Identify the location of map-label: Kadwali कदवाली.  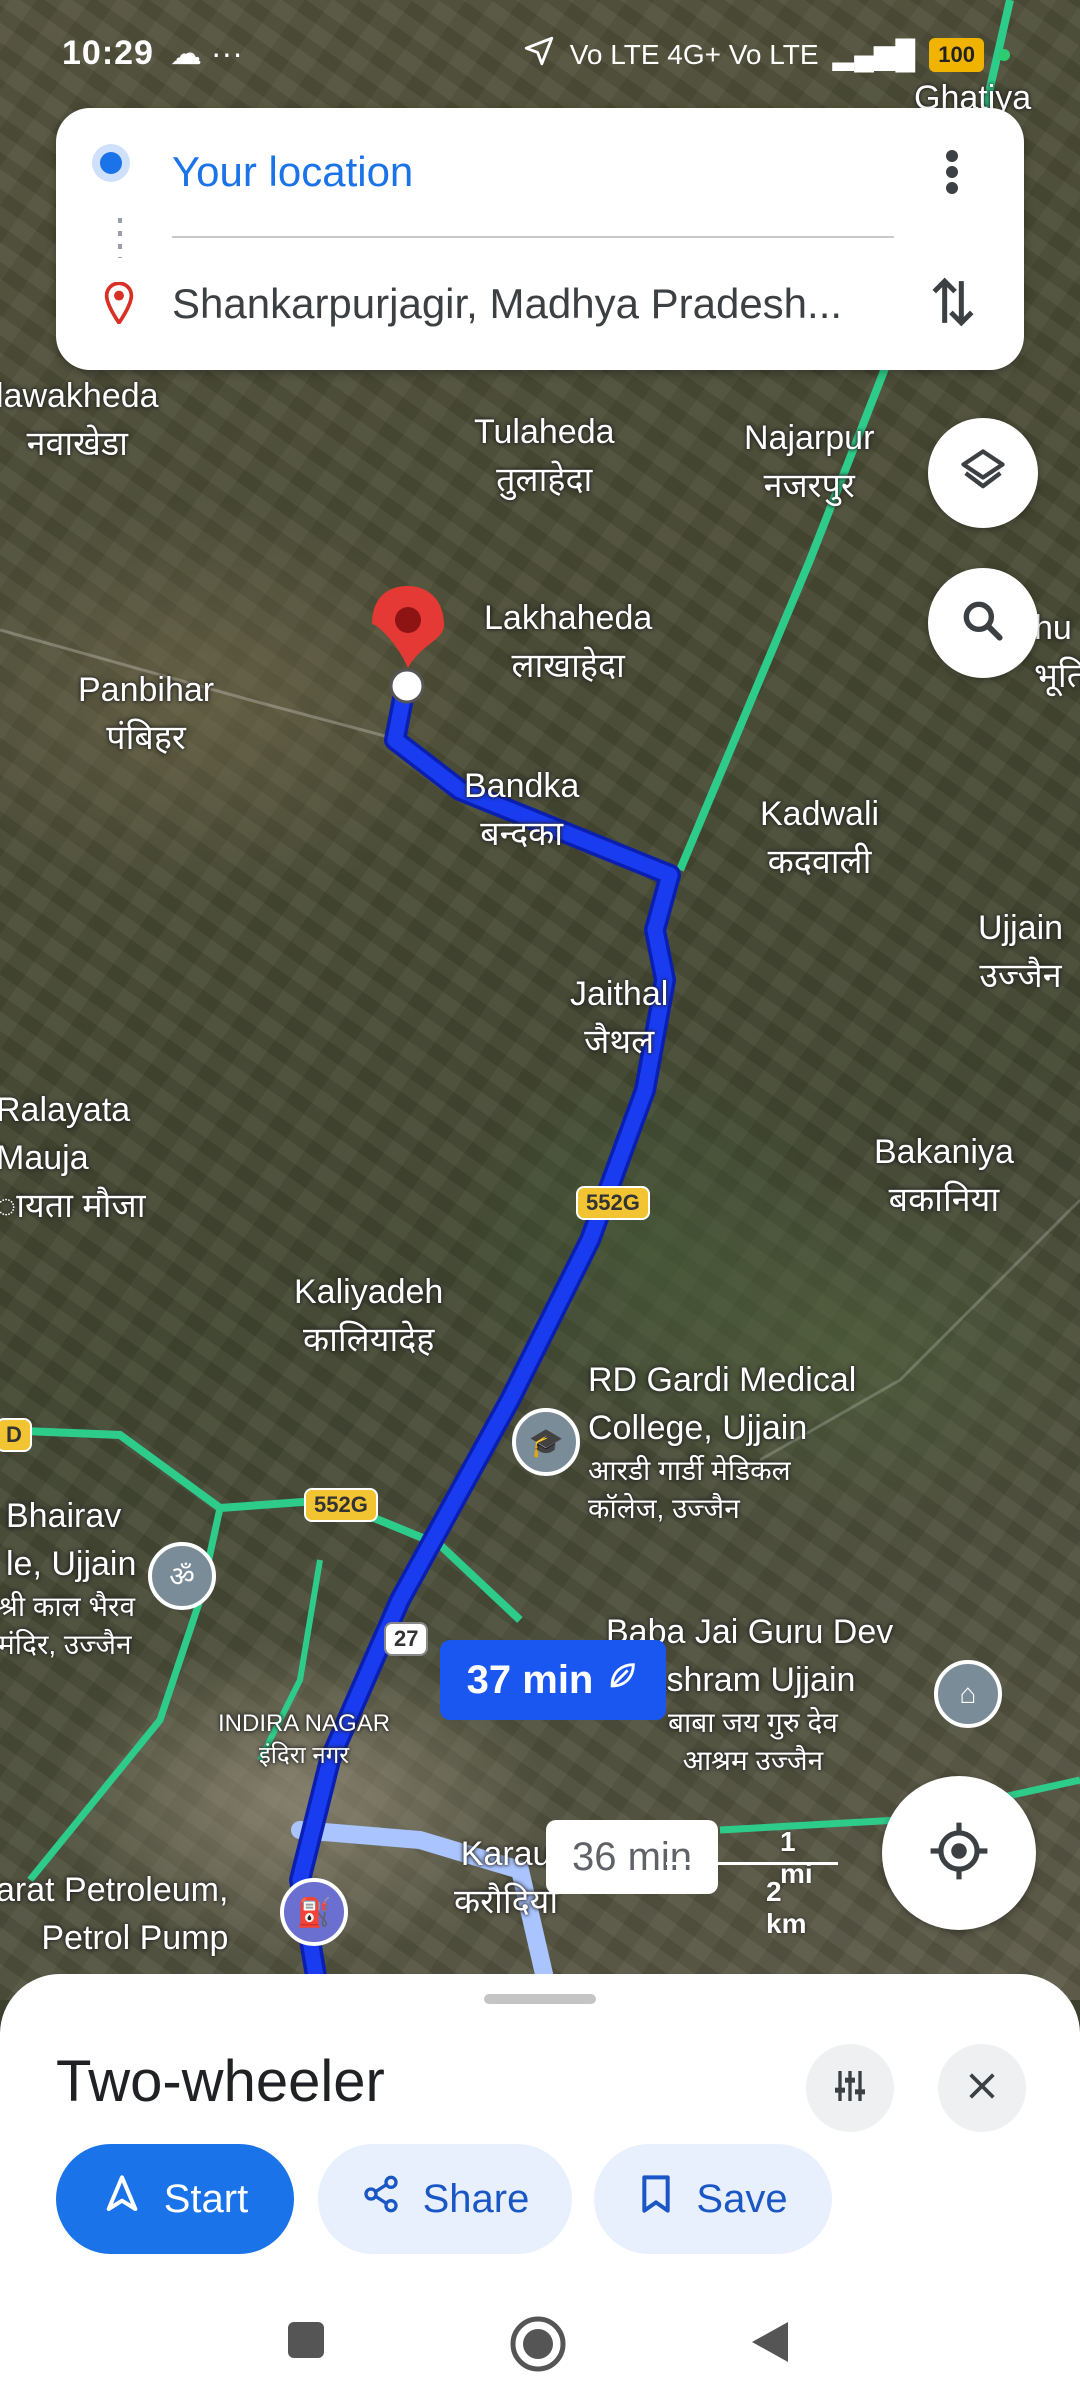
(820, 838).